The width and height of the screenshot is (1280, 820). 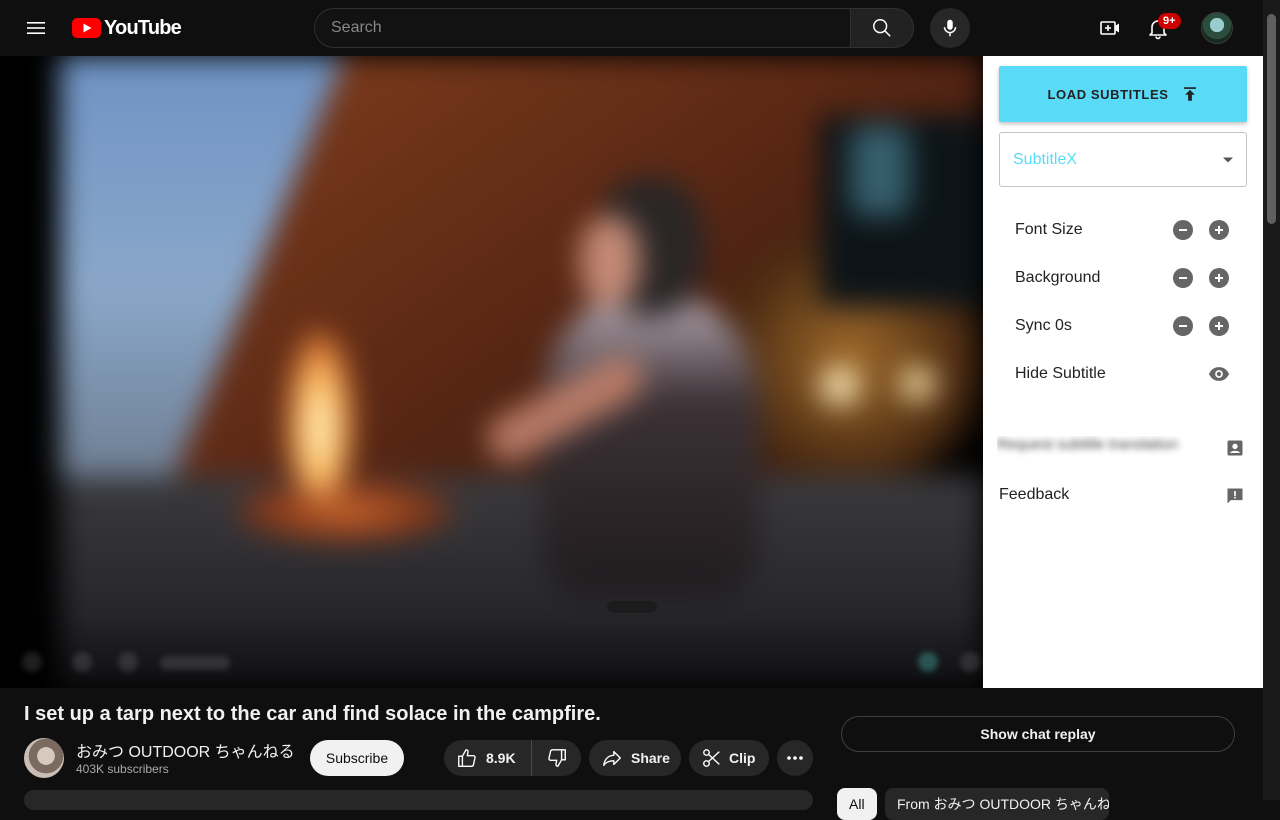 I want to click on subtitlex-player-button, so click(x=928, y=662).